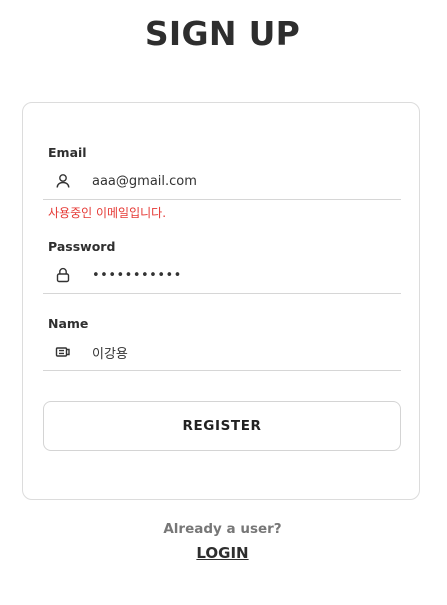  I want to click on badge-icon, so click(63, 352).